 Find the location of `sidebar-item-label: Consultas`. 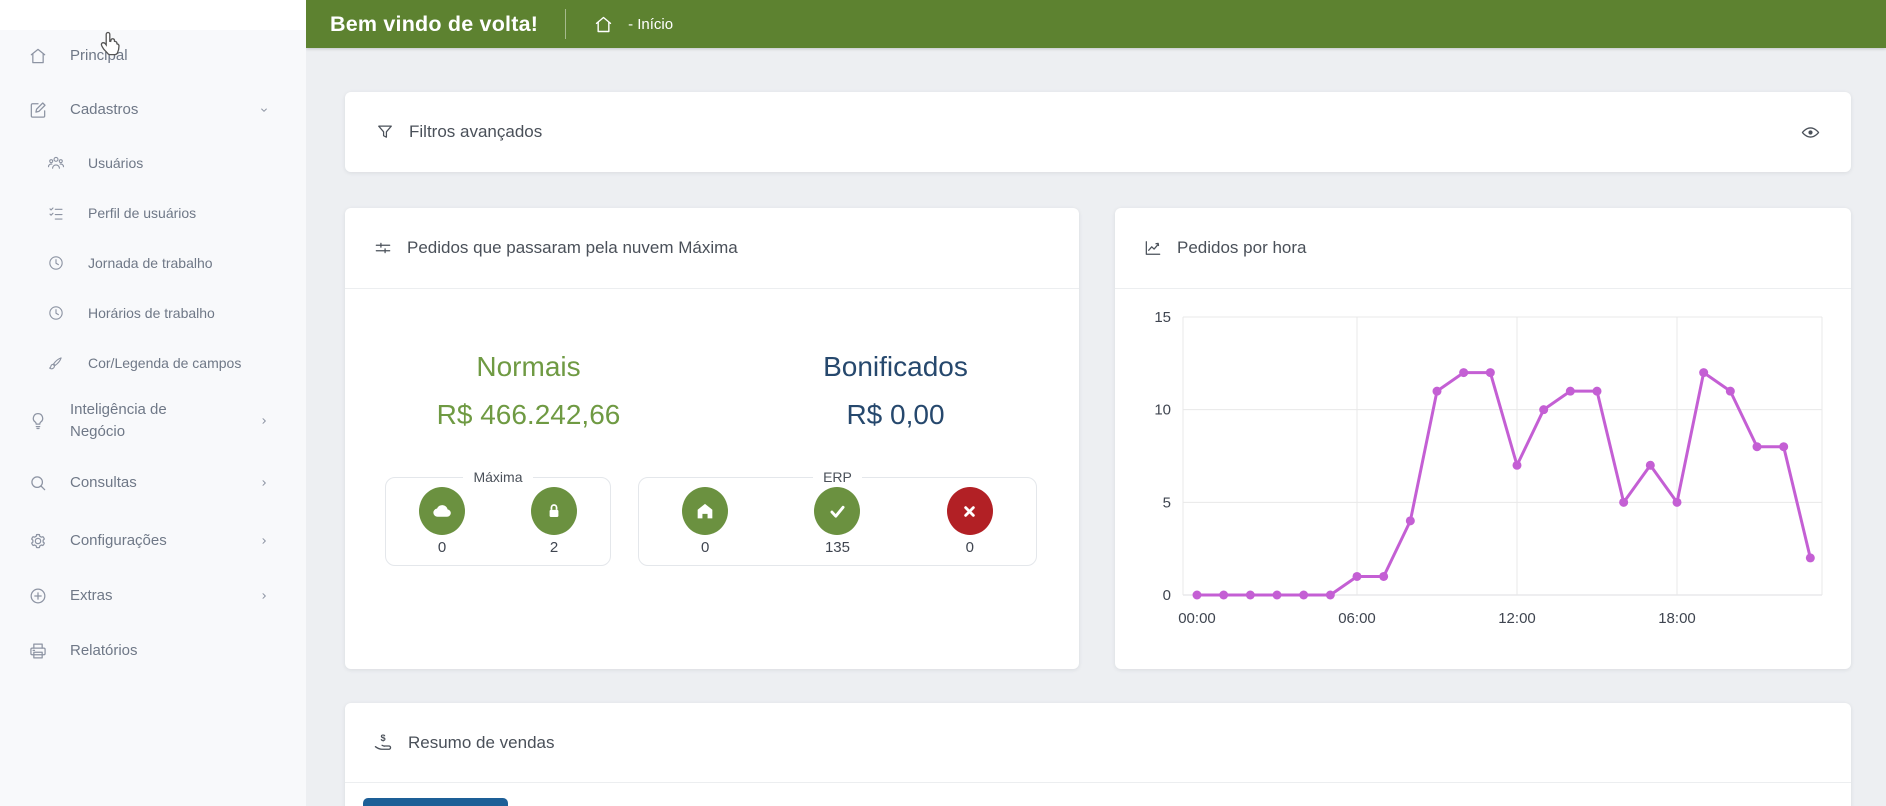

sidebar-item-label: Consultas is located at coordinates (103, 482).